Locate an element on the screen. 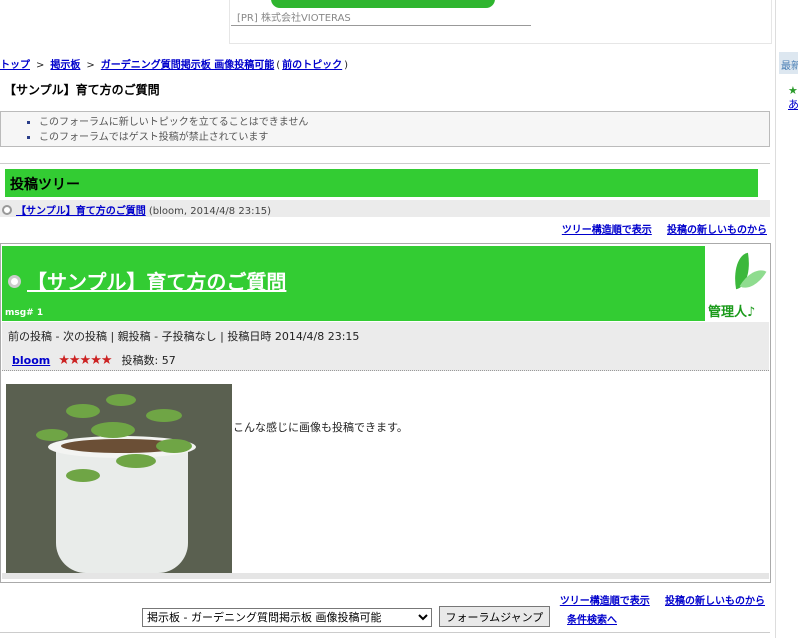  ad-banner is located at coordinates (383, 4).